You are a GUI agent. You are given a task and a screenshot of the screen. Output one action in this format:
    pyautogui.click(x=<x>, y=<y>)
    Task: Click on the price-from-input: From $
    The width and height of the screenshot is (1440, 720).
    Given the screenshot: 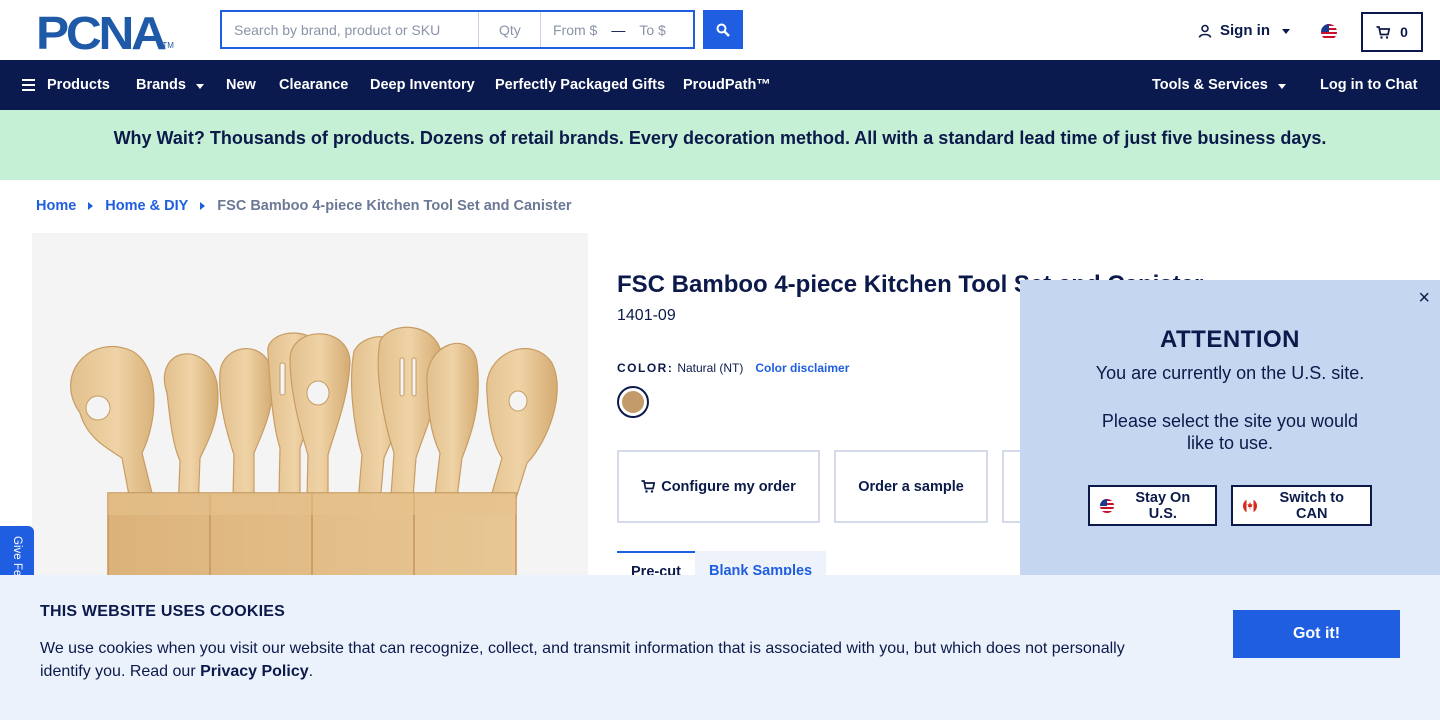 What is the action you would take?
    pyautogui.click(x=575, y=30)
    